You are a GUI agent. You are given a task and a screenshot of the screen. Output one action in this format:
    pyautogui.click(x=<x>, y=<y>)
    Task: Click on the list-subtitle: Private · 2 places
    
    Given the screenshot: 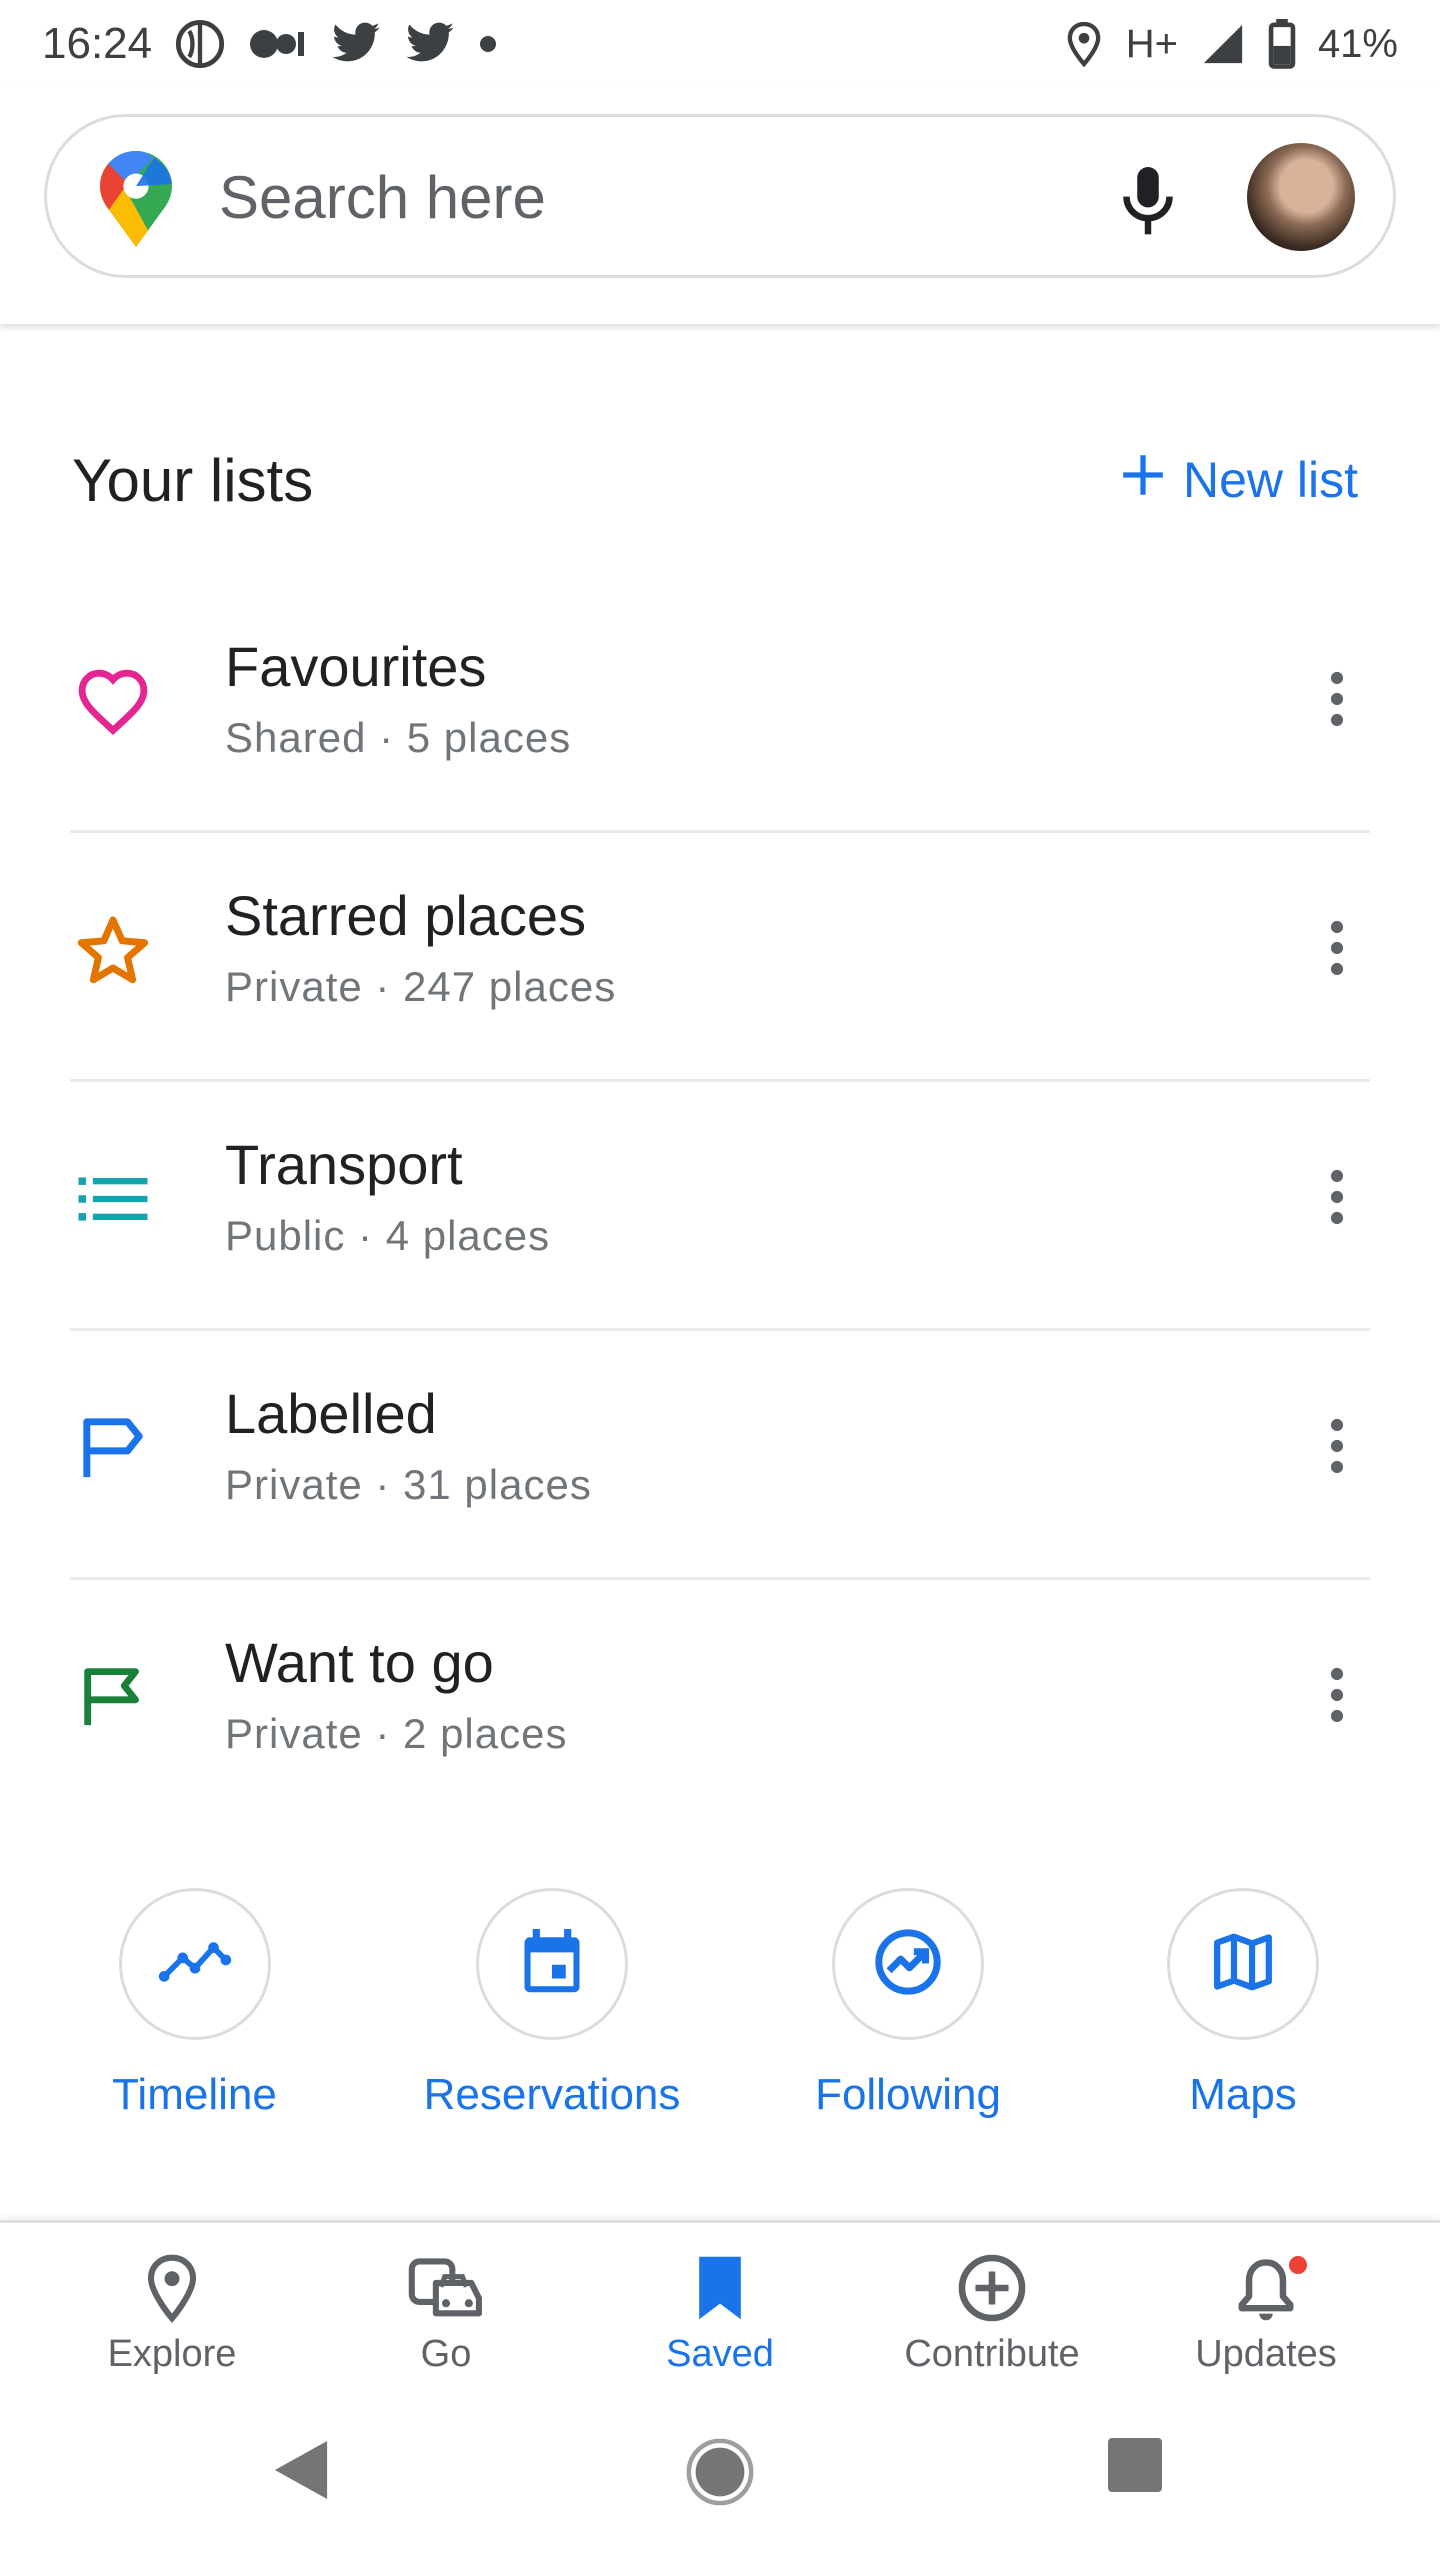 What is the action you would take?
    pyautogui.click(x=396, y=1733)
    